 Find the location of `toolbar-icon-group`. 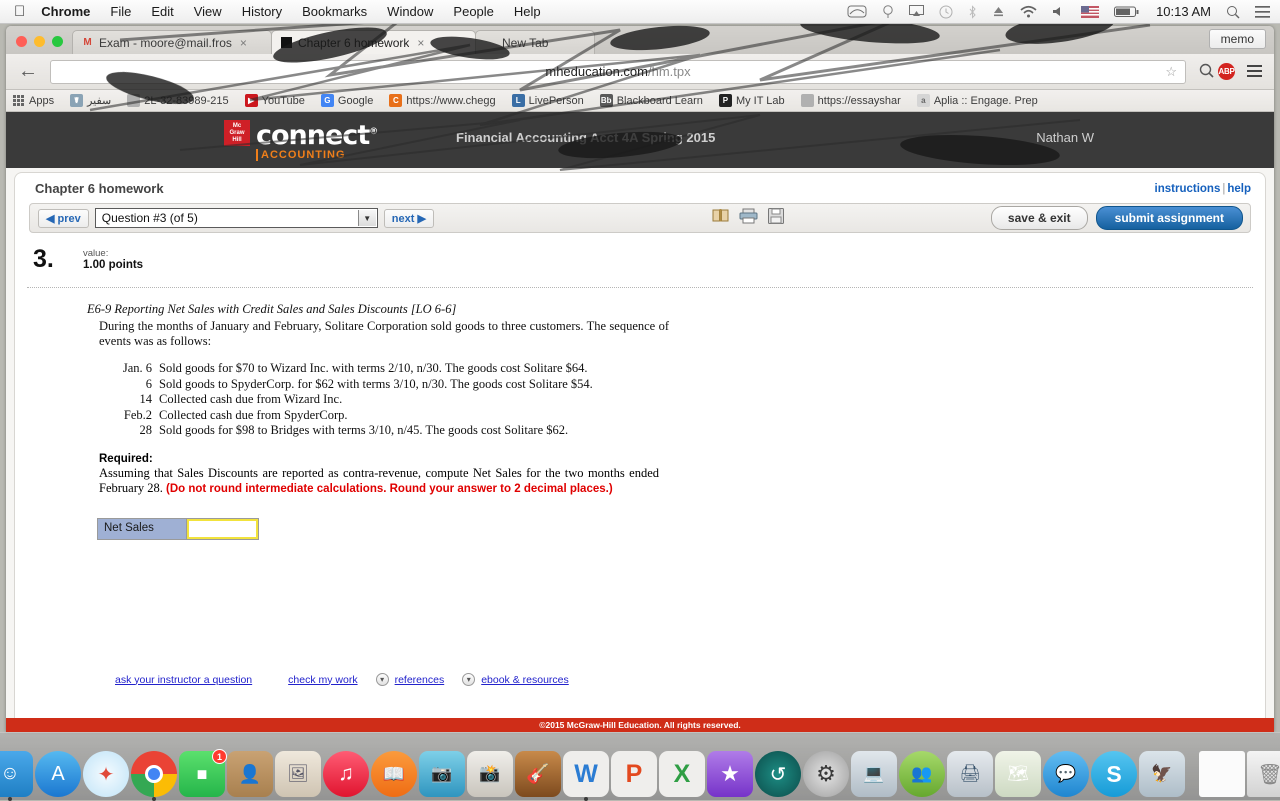

toolbar-icon-group is located at coordinates (748, 218).